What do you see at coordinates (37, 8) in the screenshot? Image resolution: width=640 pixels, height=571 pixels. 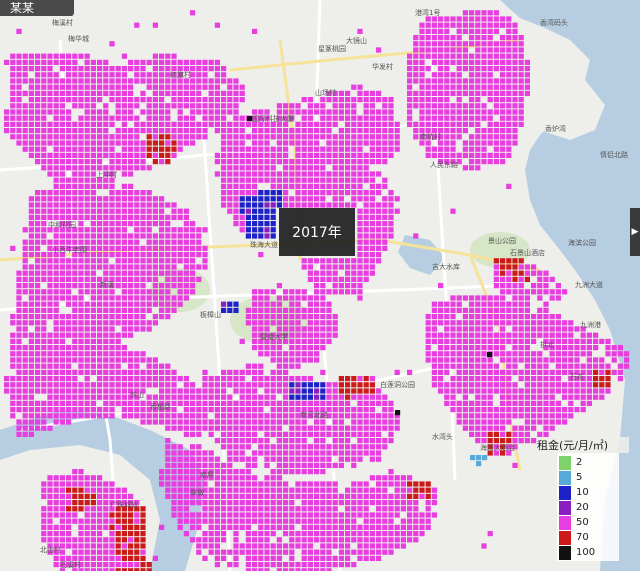 I see `corner-tab: 某某` at bounding box center [37, 8].